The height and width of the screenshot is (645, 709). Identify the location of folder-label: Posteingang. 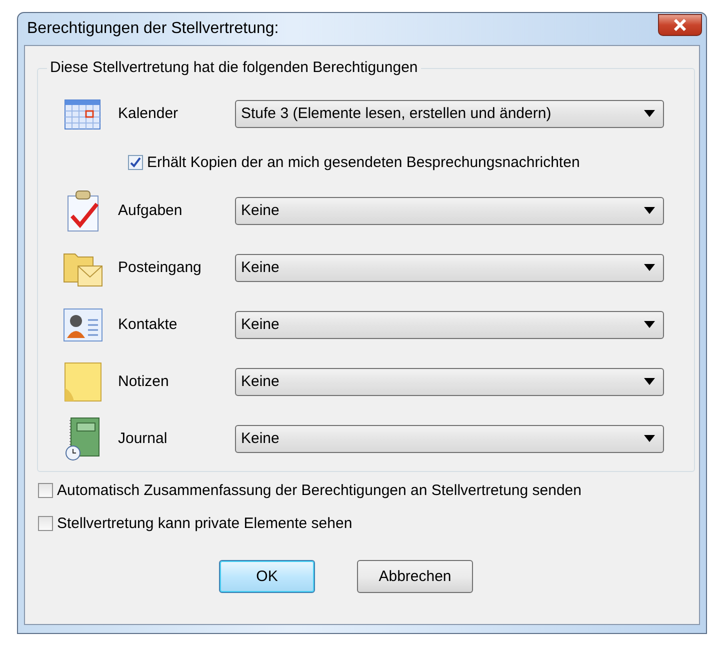
(160, 267).